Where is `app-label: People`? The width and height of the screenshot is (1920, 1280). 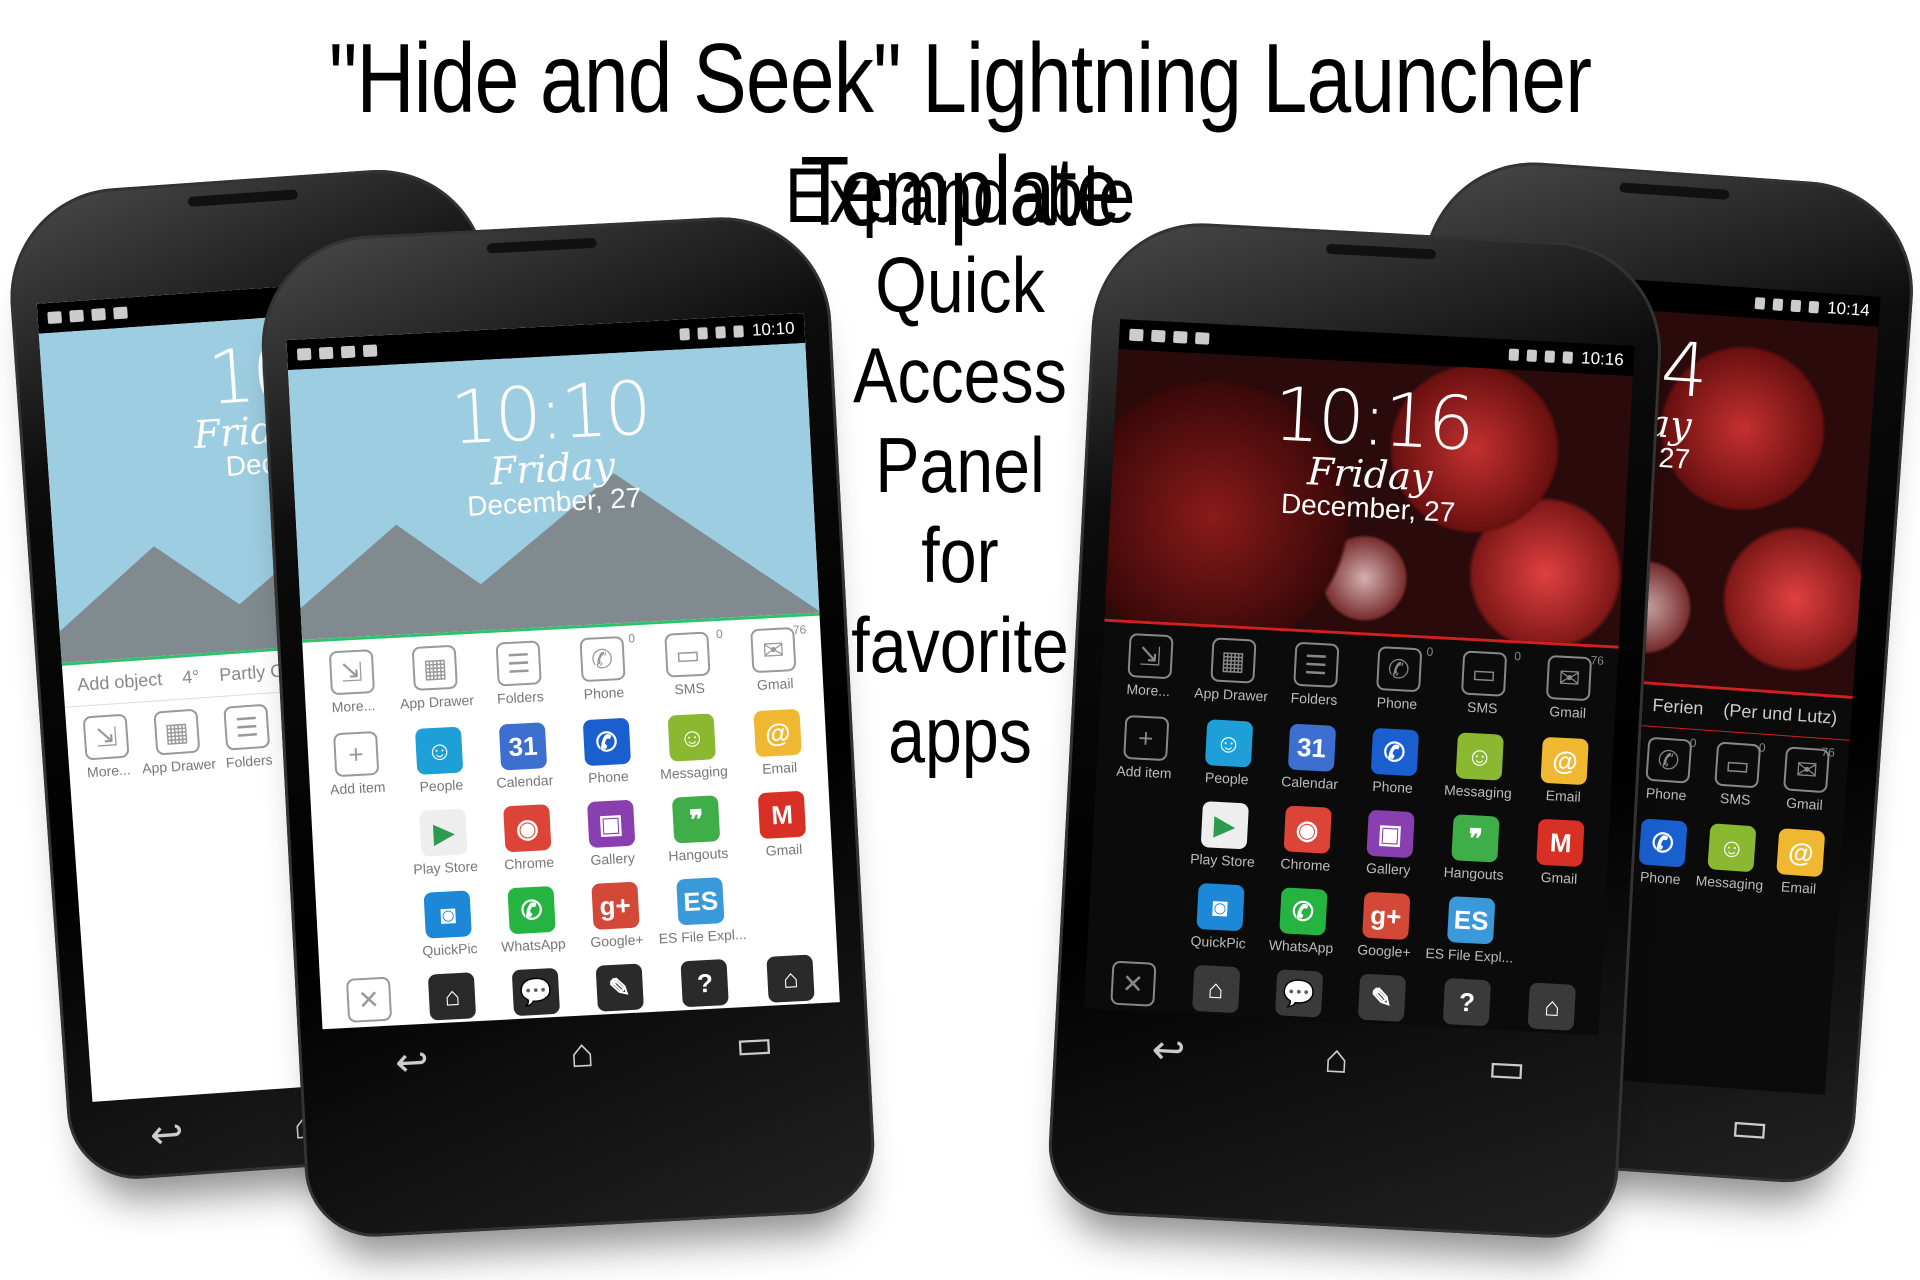 app-label: People is located at coordinates (1226, 778).